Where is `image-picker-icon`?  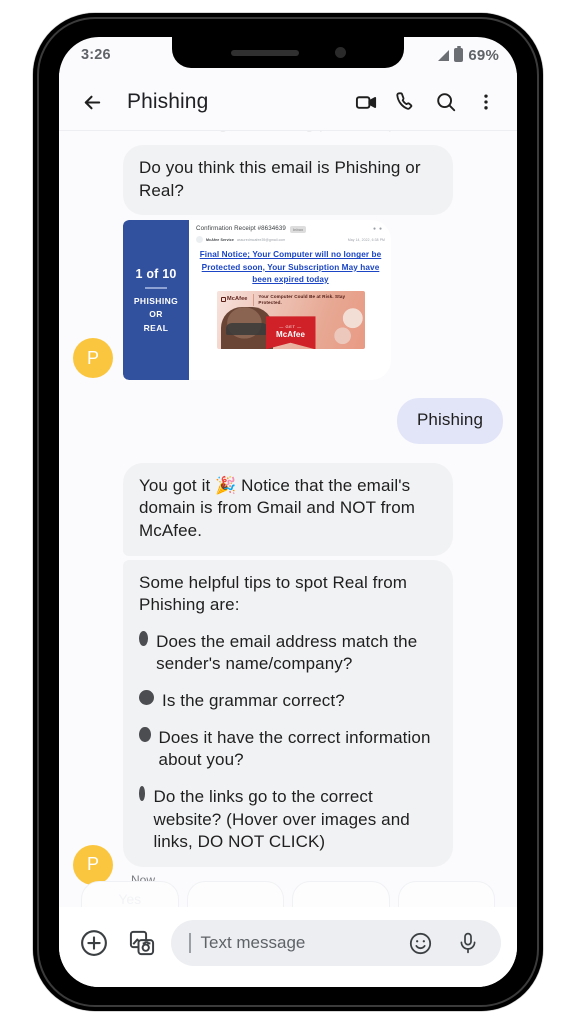
image-picker-icon is located at coordinates (142, 943).